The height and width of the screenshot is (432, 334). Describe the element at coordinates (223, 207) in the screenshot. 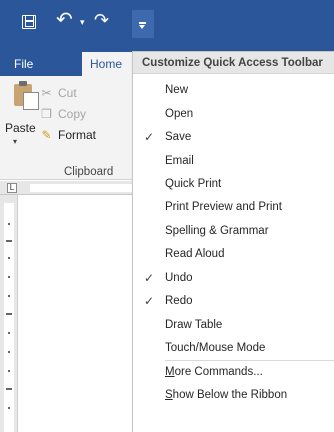

I see `menu-item-label: Print Preview and Print` at that location.